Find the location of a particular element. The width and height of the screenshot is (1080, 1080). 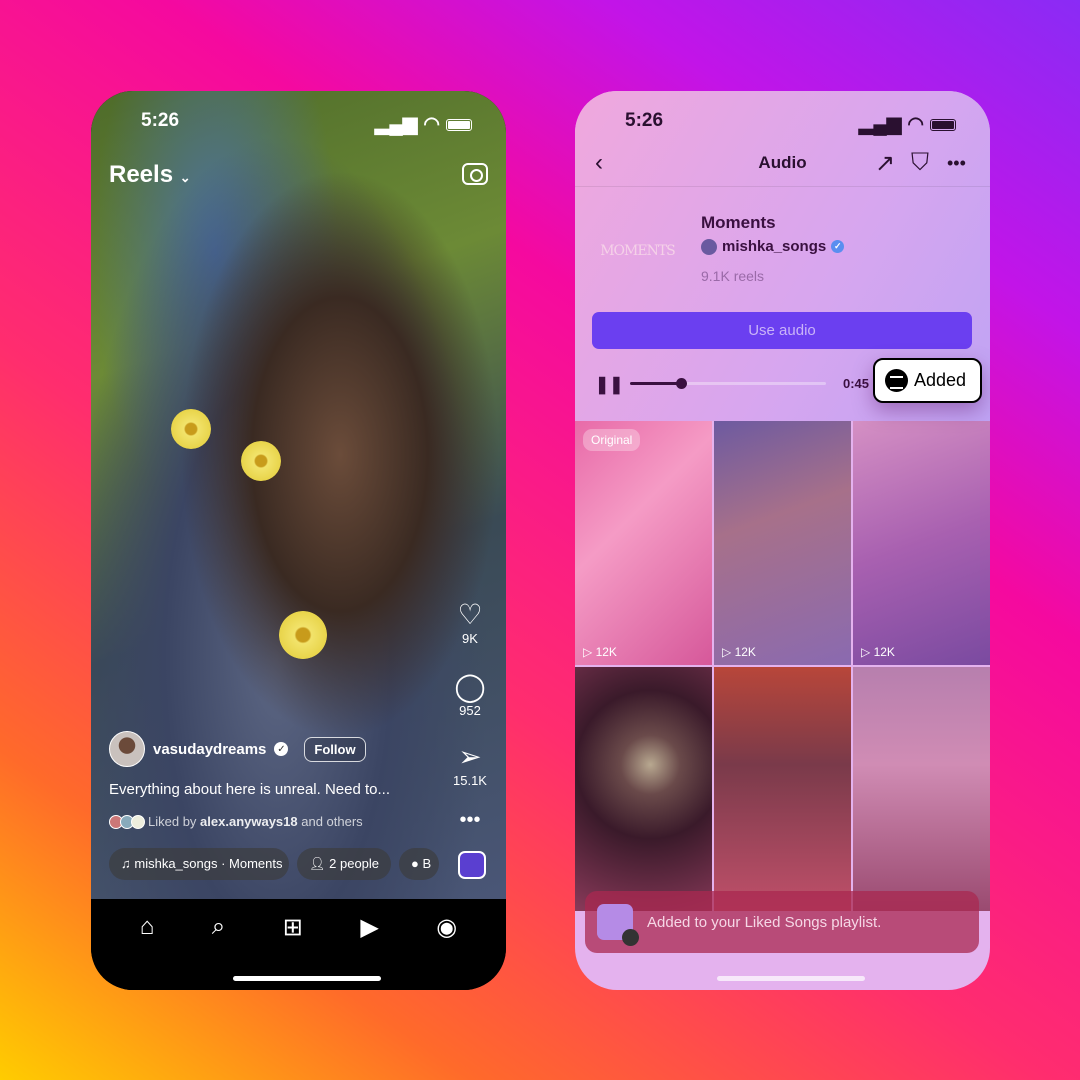

use-audio-button: Use audio is located at coordinates (782, 330).